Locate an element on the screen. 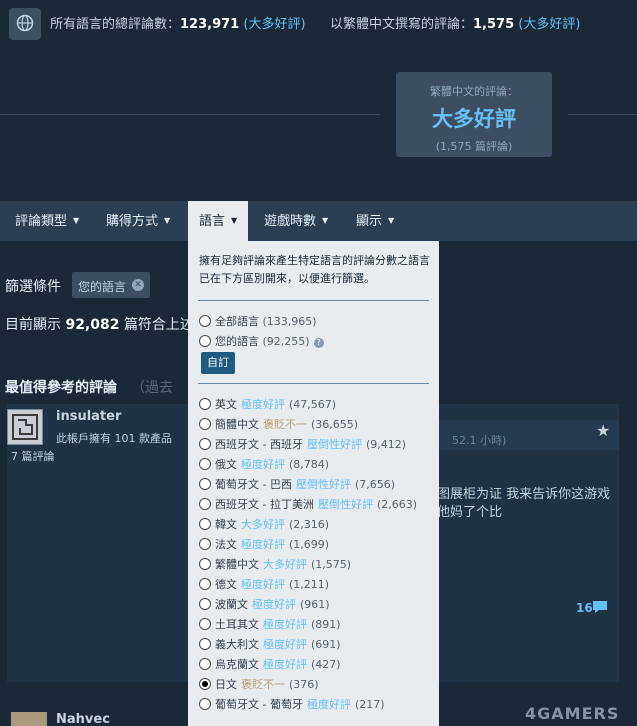  language-label: 西班牙文 - 拉丁美洲 is located at coordinates (264, 504).